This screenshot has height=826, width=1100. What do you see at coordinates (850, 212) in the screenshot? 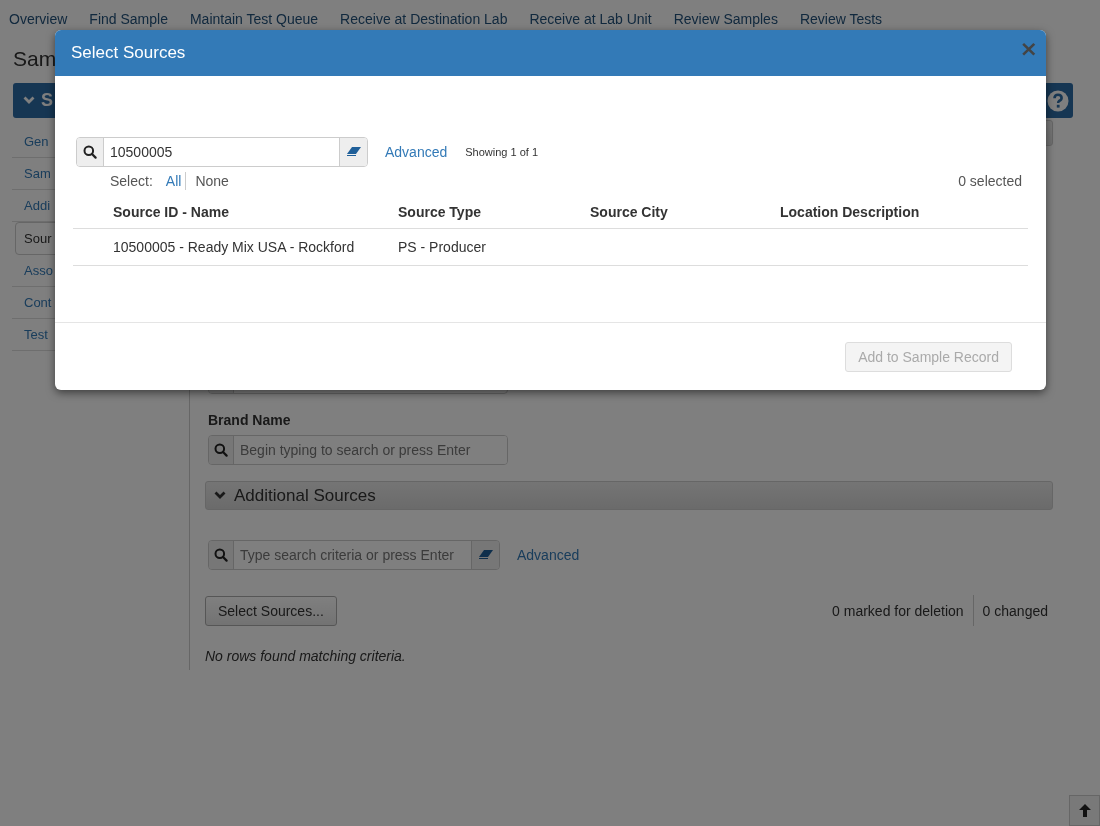
I see `column-header: Location Description` at bounding box center [850, 212].